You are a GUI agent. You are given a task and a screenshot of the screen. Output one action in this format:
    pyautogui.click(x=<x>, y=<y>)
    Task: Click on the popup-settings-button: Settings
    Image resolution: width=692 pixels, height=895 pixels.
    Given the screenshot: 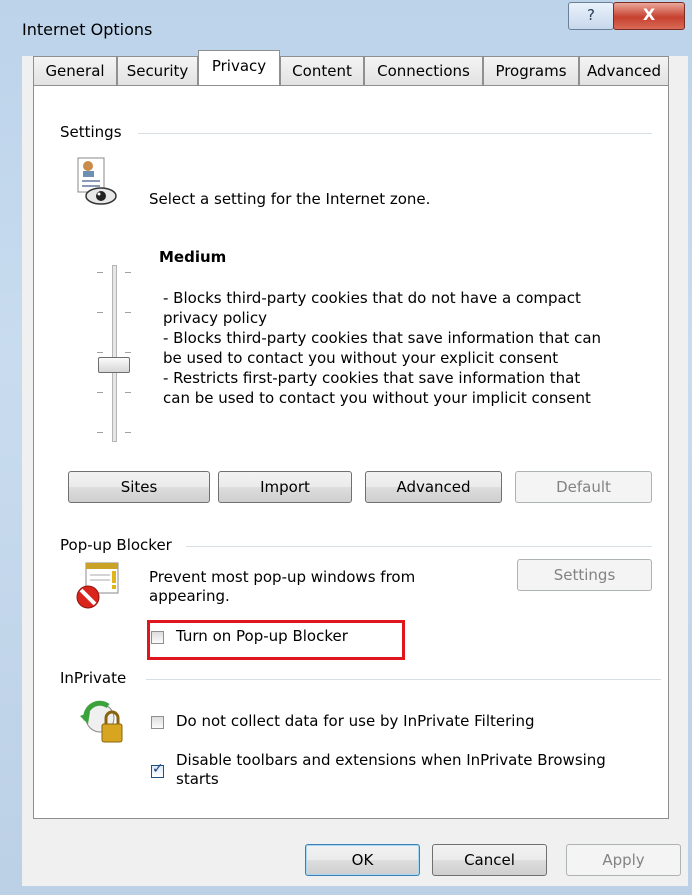 What is the action you would take?
    pyautogui.click(x=584, y=575)
    